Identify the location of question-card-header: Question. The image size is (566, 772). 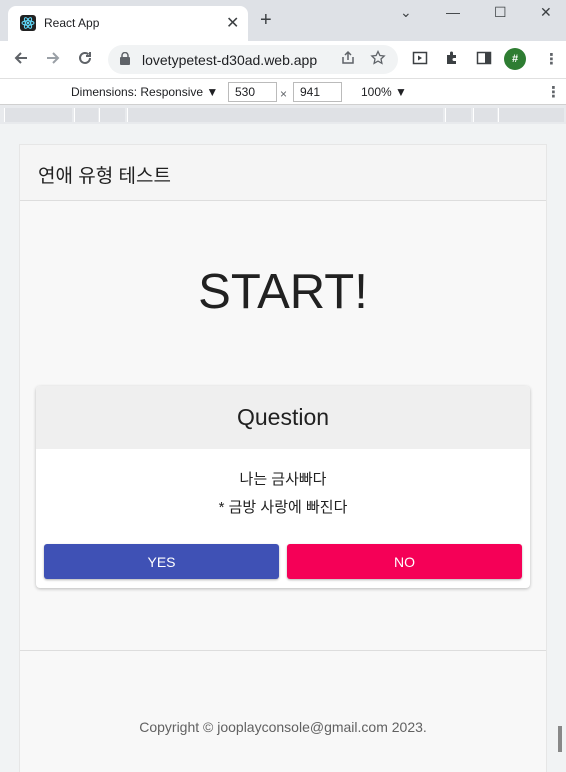
(283, 417).